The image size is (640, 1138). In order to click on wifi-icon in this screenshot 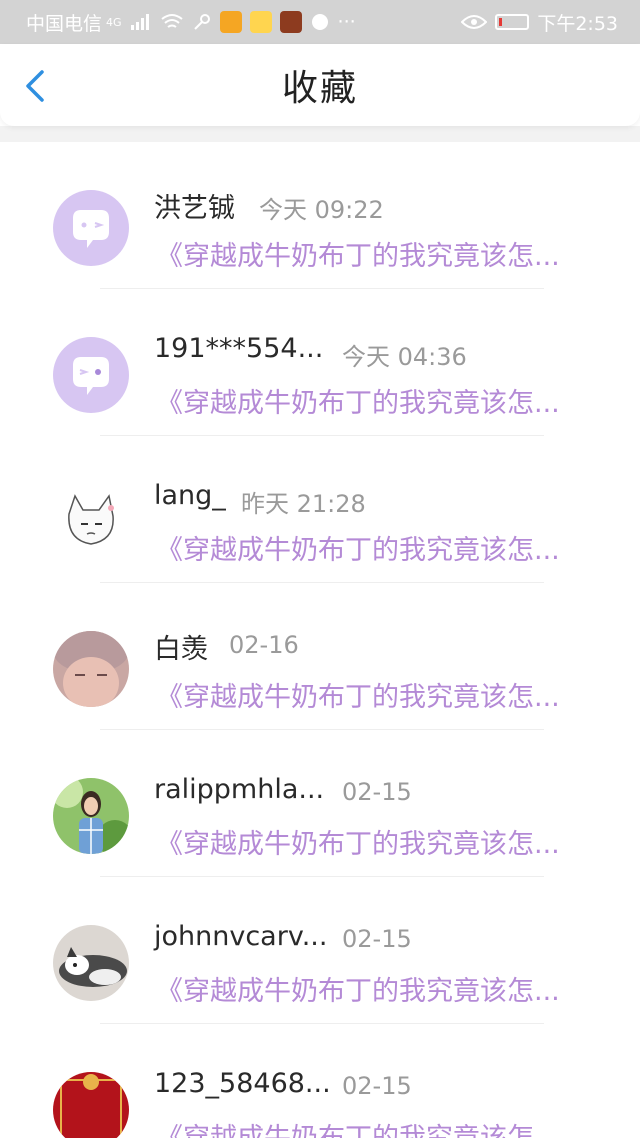, I will do `click(171, 21)`.